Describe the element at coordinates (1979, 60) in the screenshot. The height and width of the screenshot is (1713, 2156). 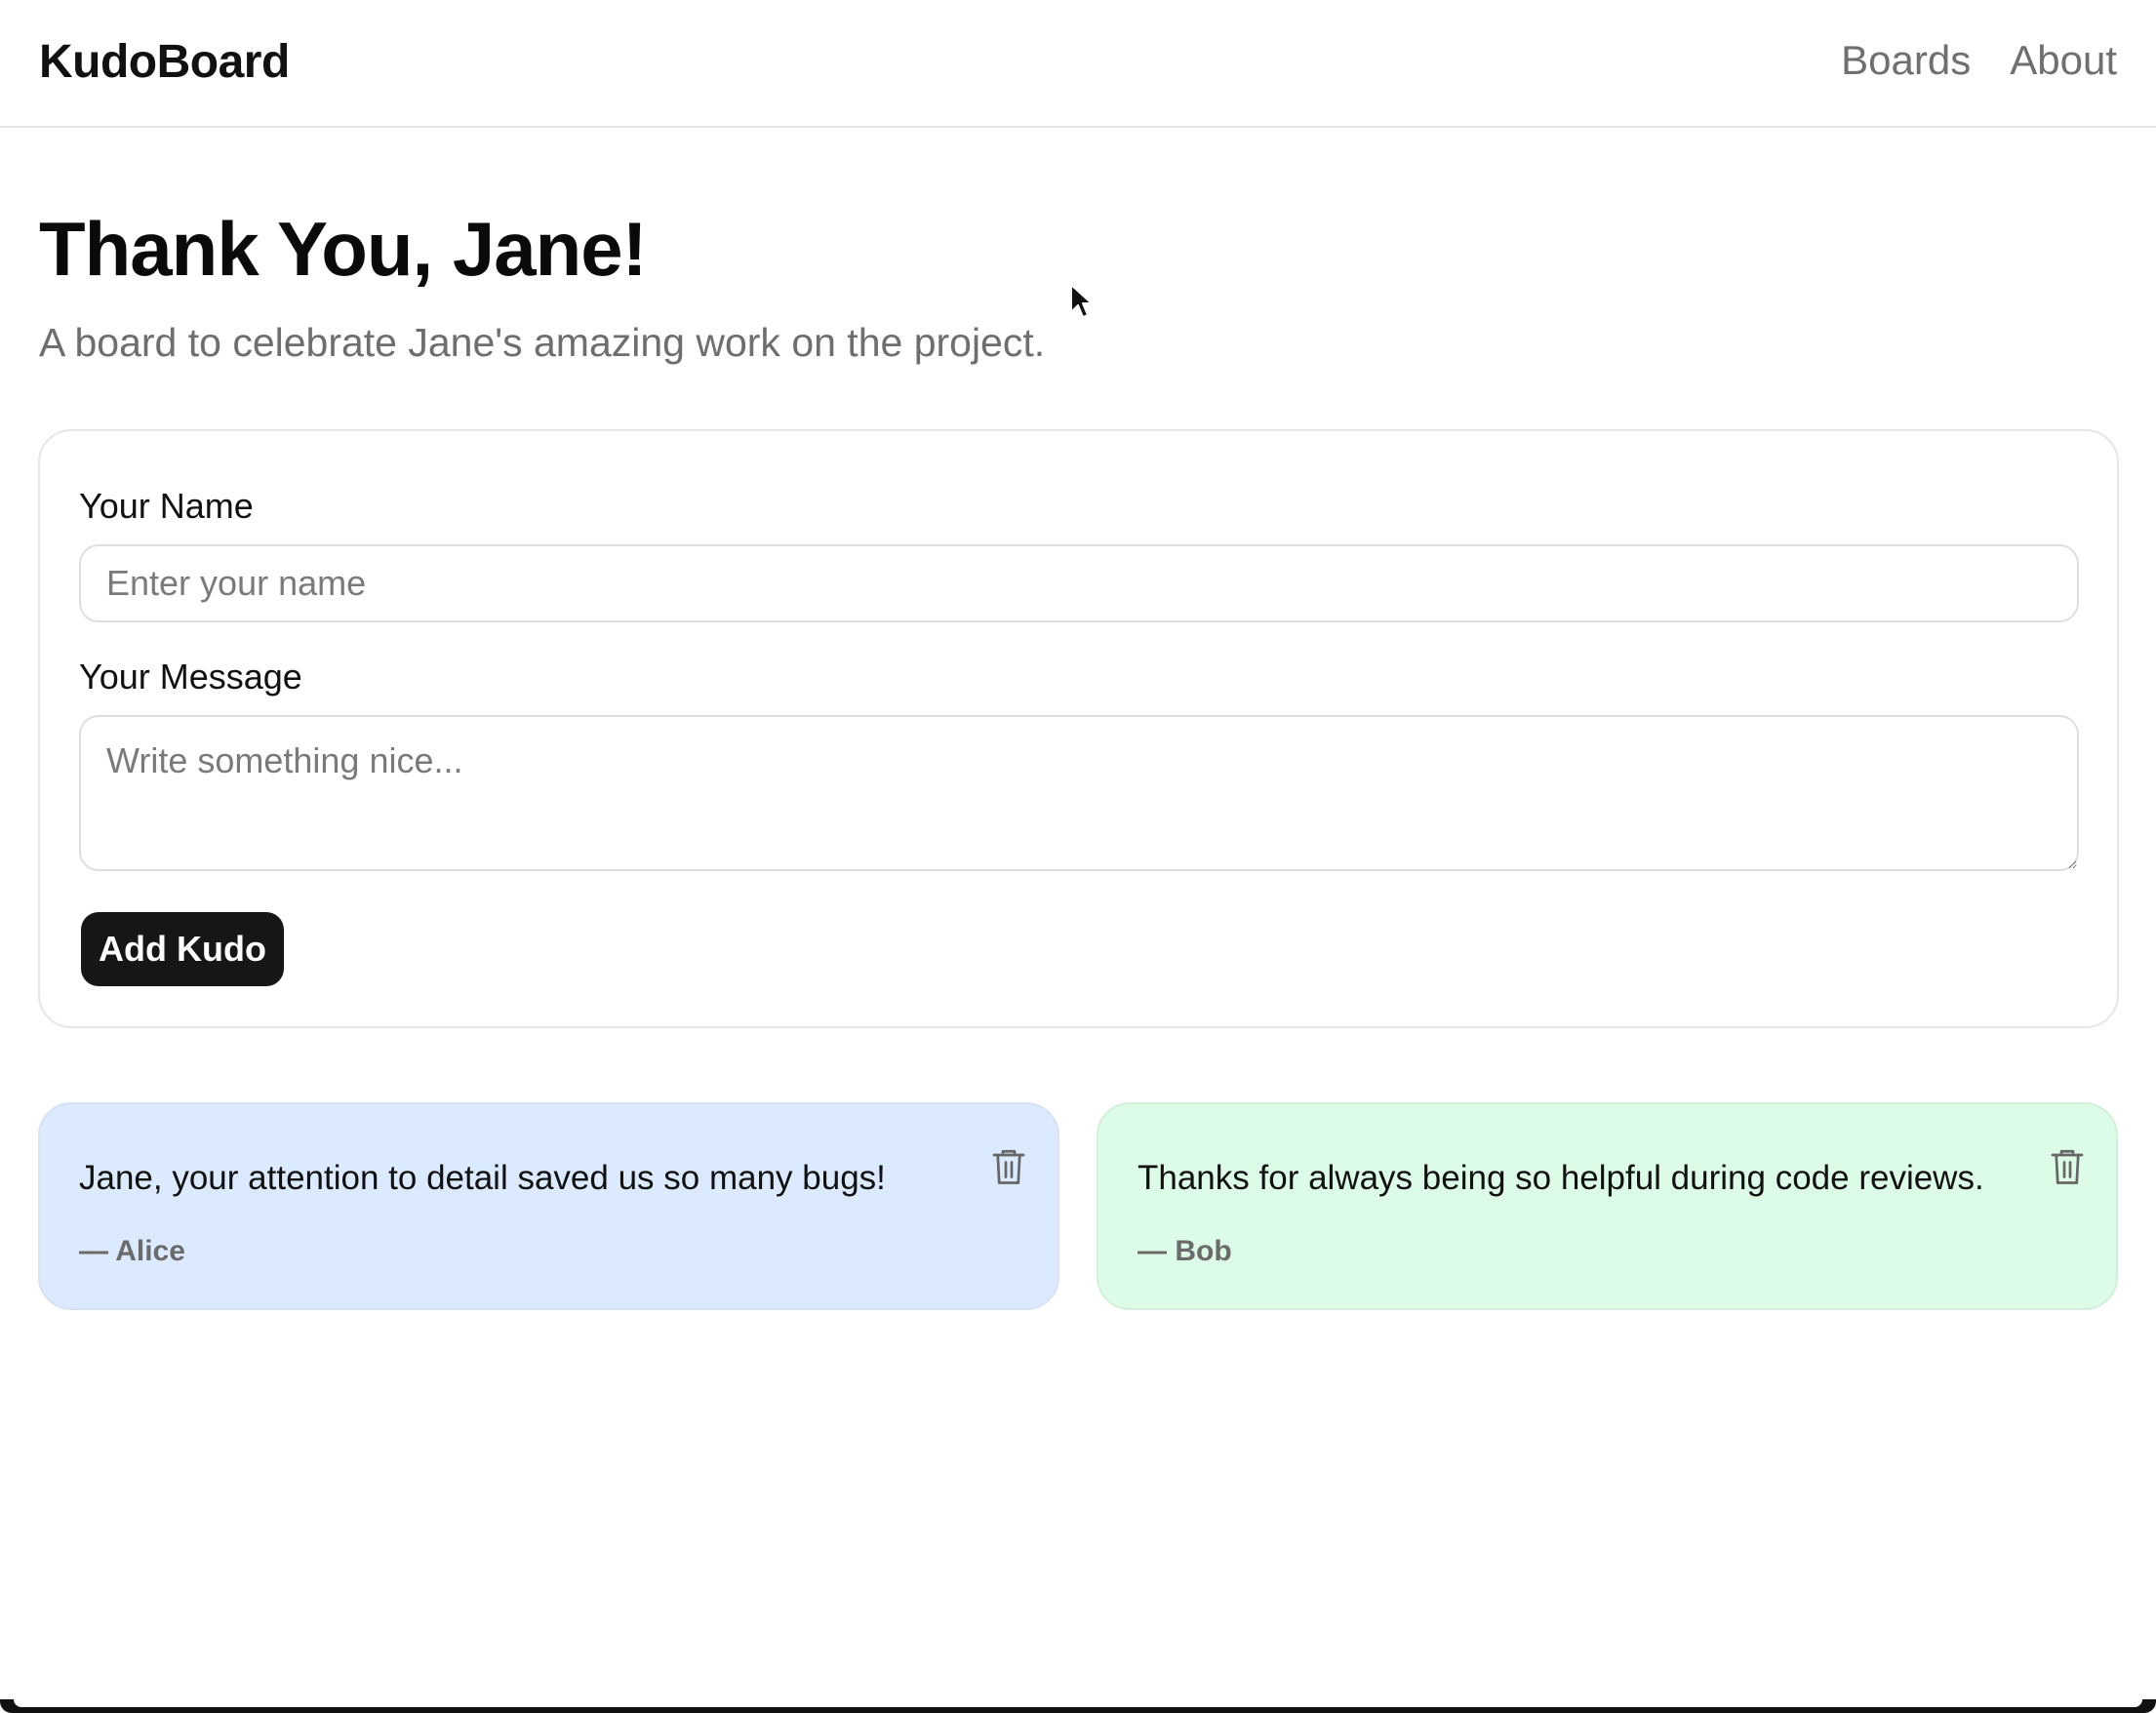
I see `main-nav: Boards About` at that location.